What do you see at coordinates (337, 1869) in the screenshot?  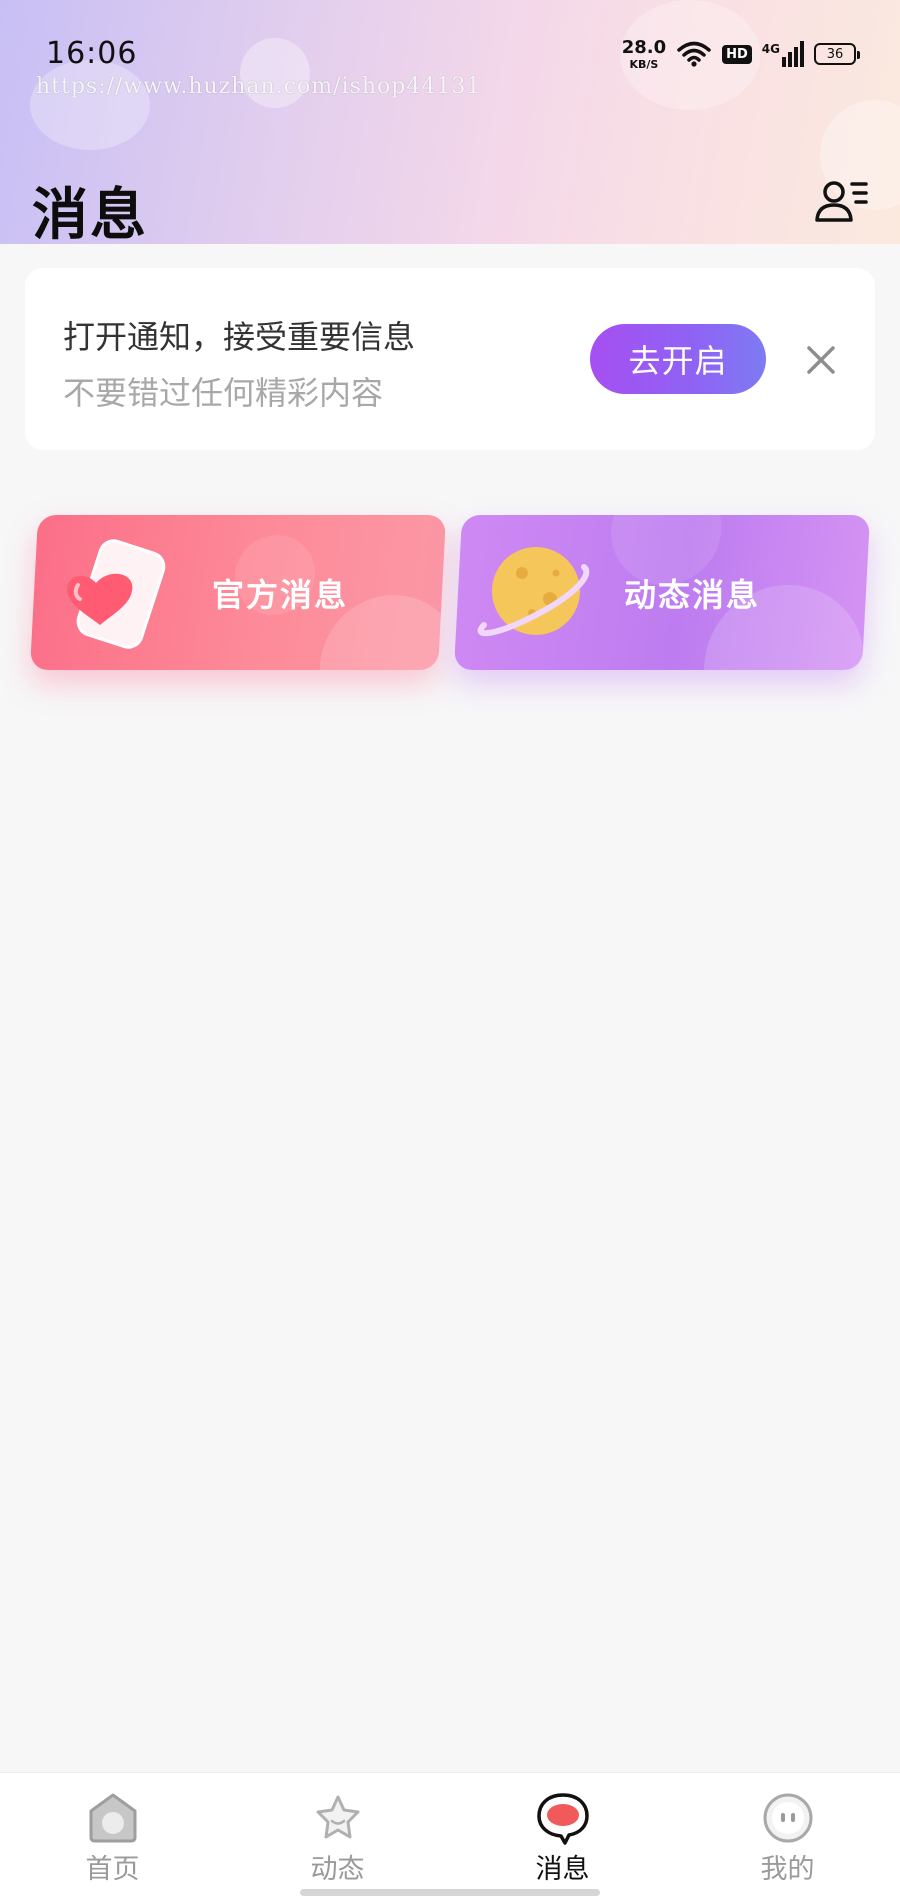 I see `nav-label-moments: 动态` at bounding box center [337, 1869].